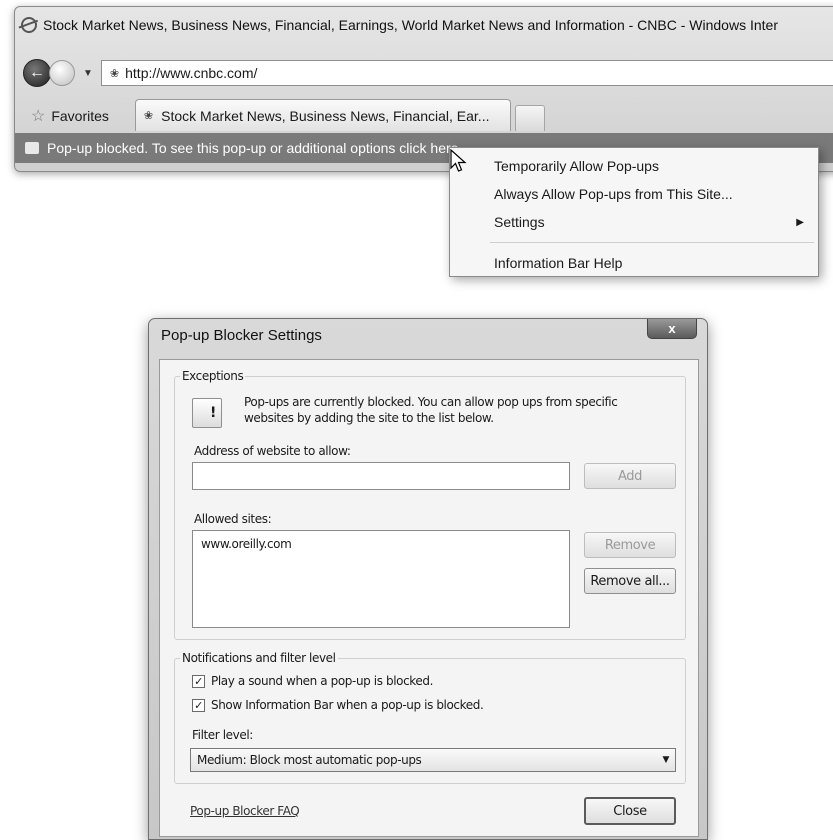 The height and width of the screenshot is (840, 833). I want to click on menu-item-label: Temporarily Allow Pop-ups, so click(576, 166).